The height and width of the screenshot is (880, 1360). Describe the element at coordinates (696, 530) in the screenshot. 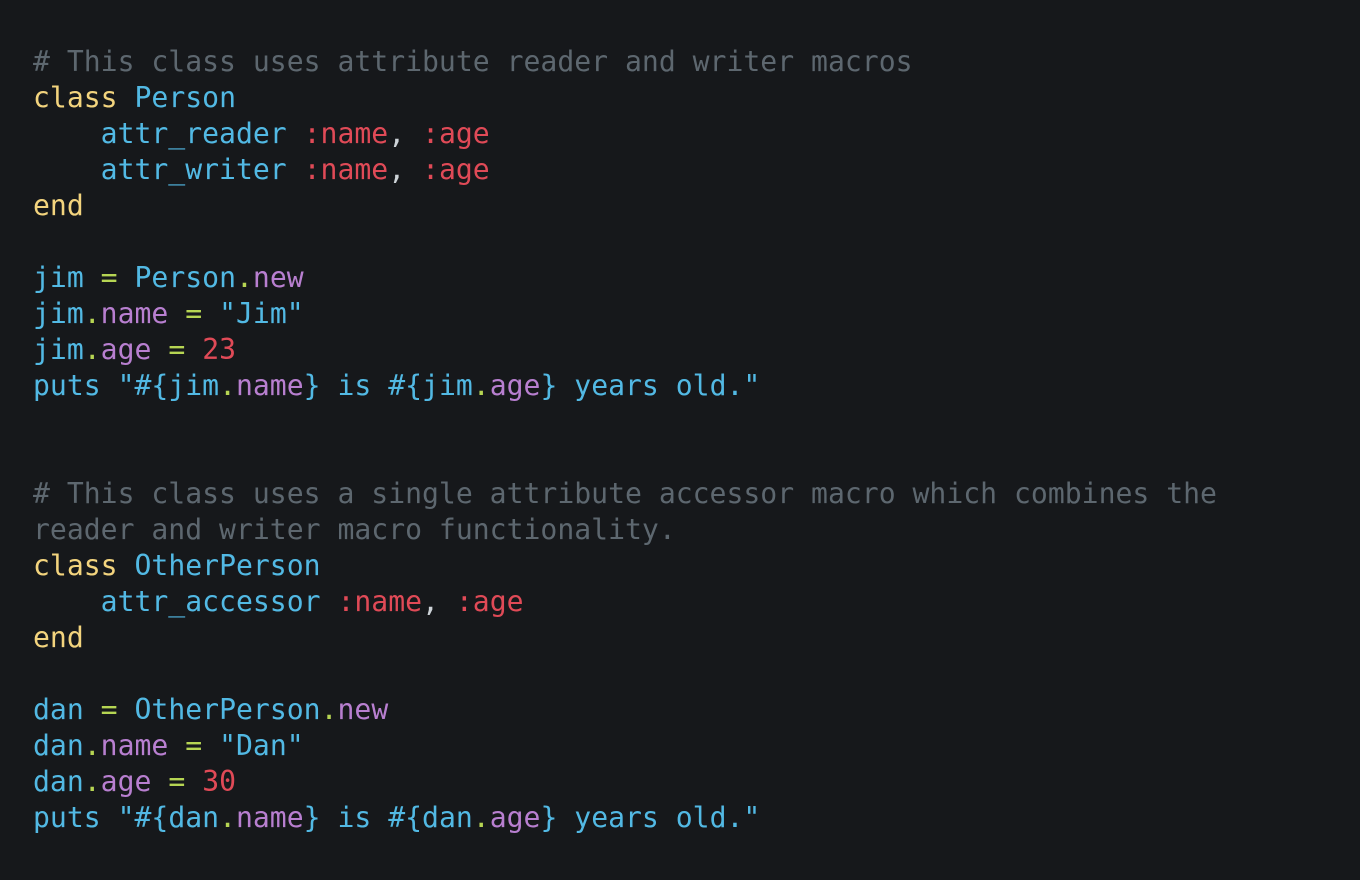

I see `code-line: reader and writer macro functionality.` at that location.